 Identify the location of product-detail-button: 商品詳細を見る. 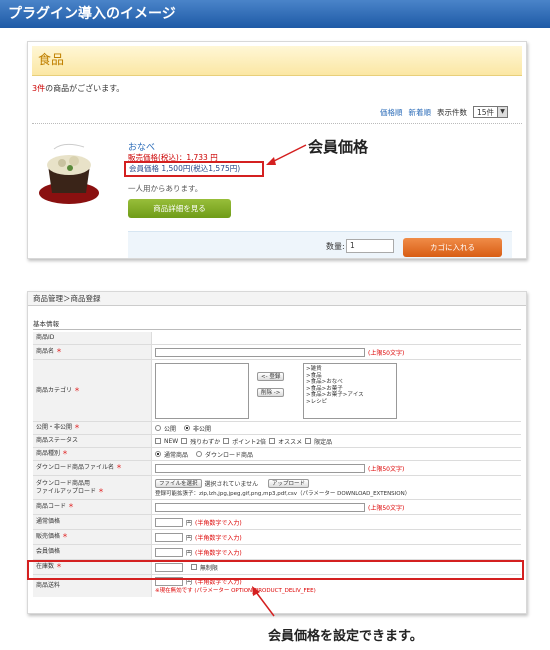
(179, 208).